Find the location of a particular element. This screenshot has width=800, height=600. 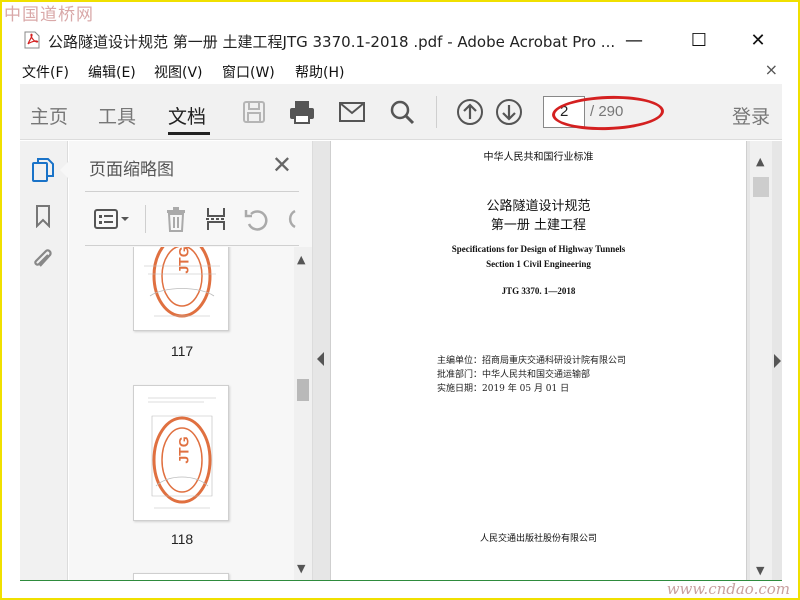

doc-header: 中华人民共和国行业标准 is located at coordinates (538, 157).